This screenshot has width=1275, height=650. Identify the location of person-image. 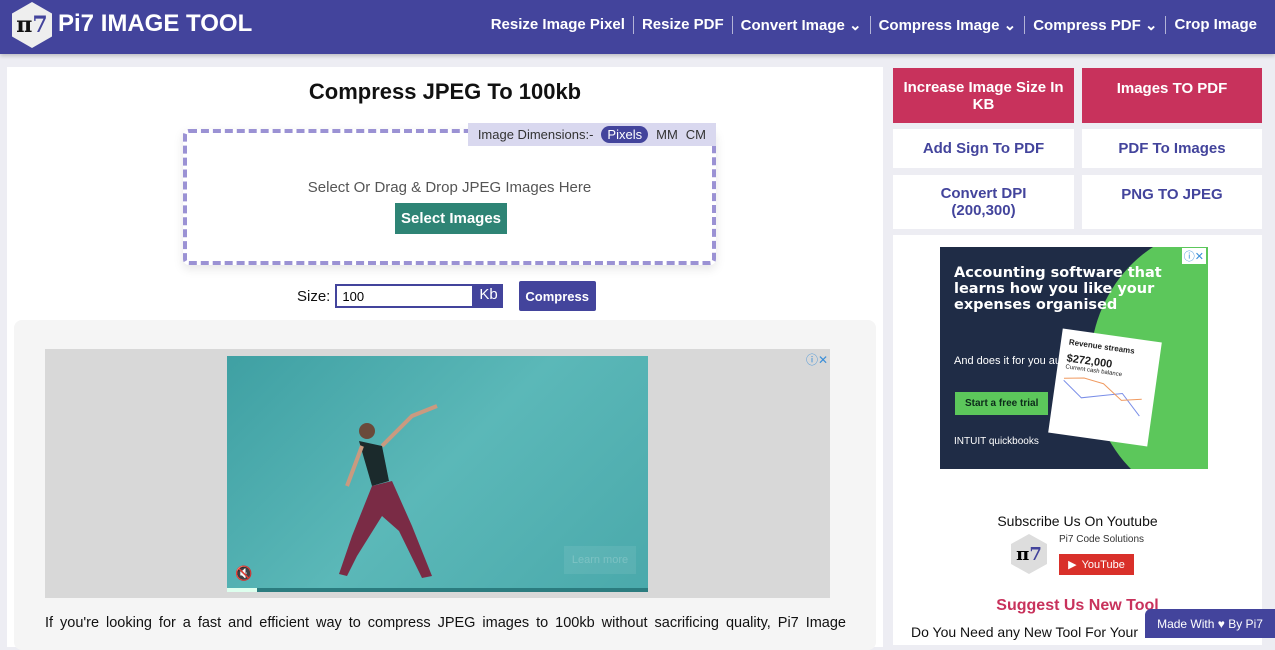
(388, 491).